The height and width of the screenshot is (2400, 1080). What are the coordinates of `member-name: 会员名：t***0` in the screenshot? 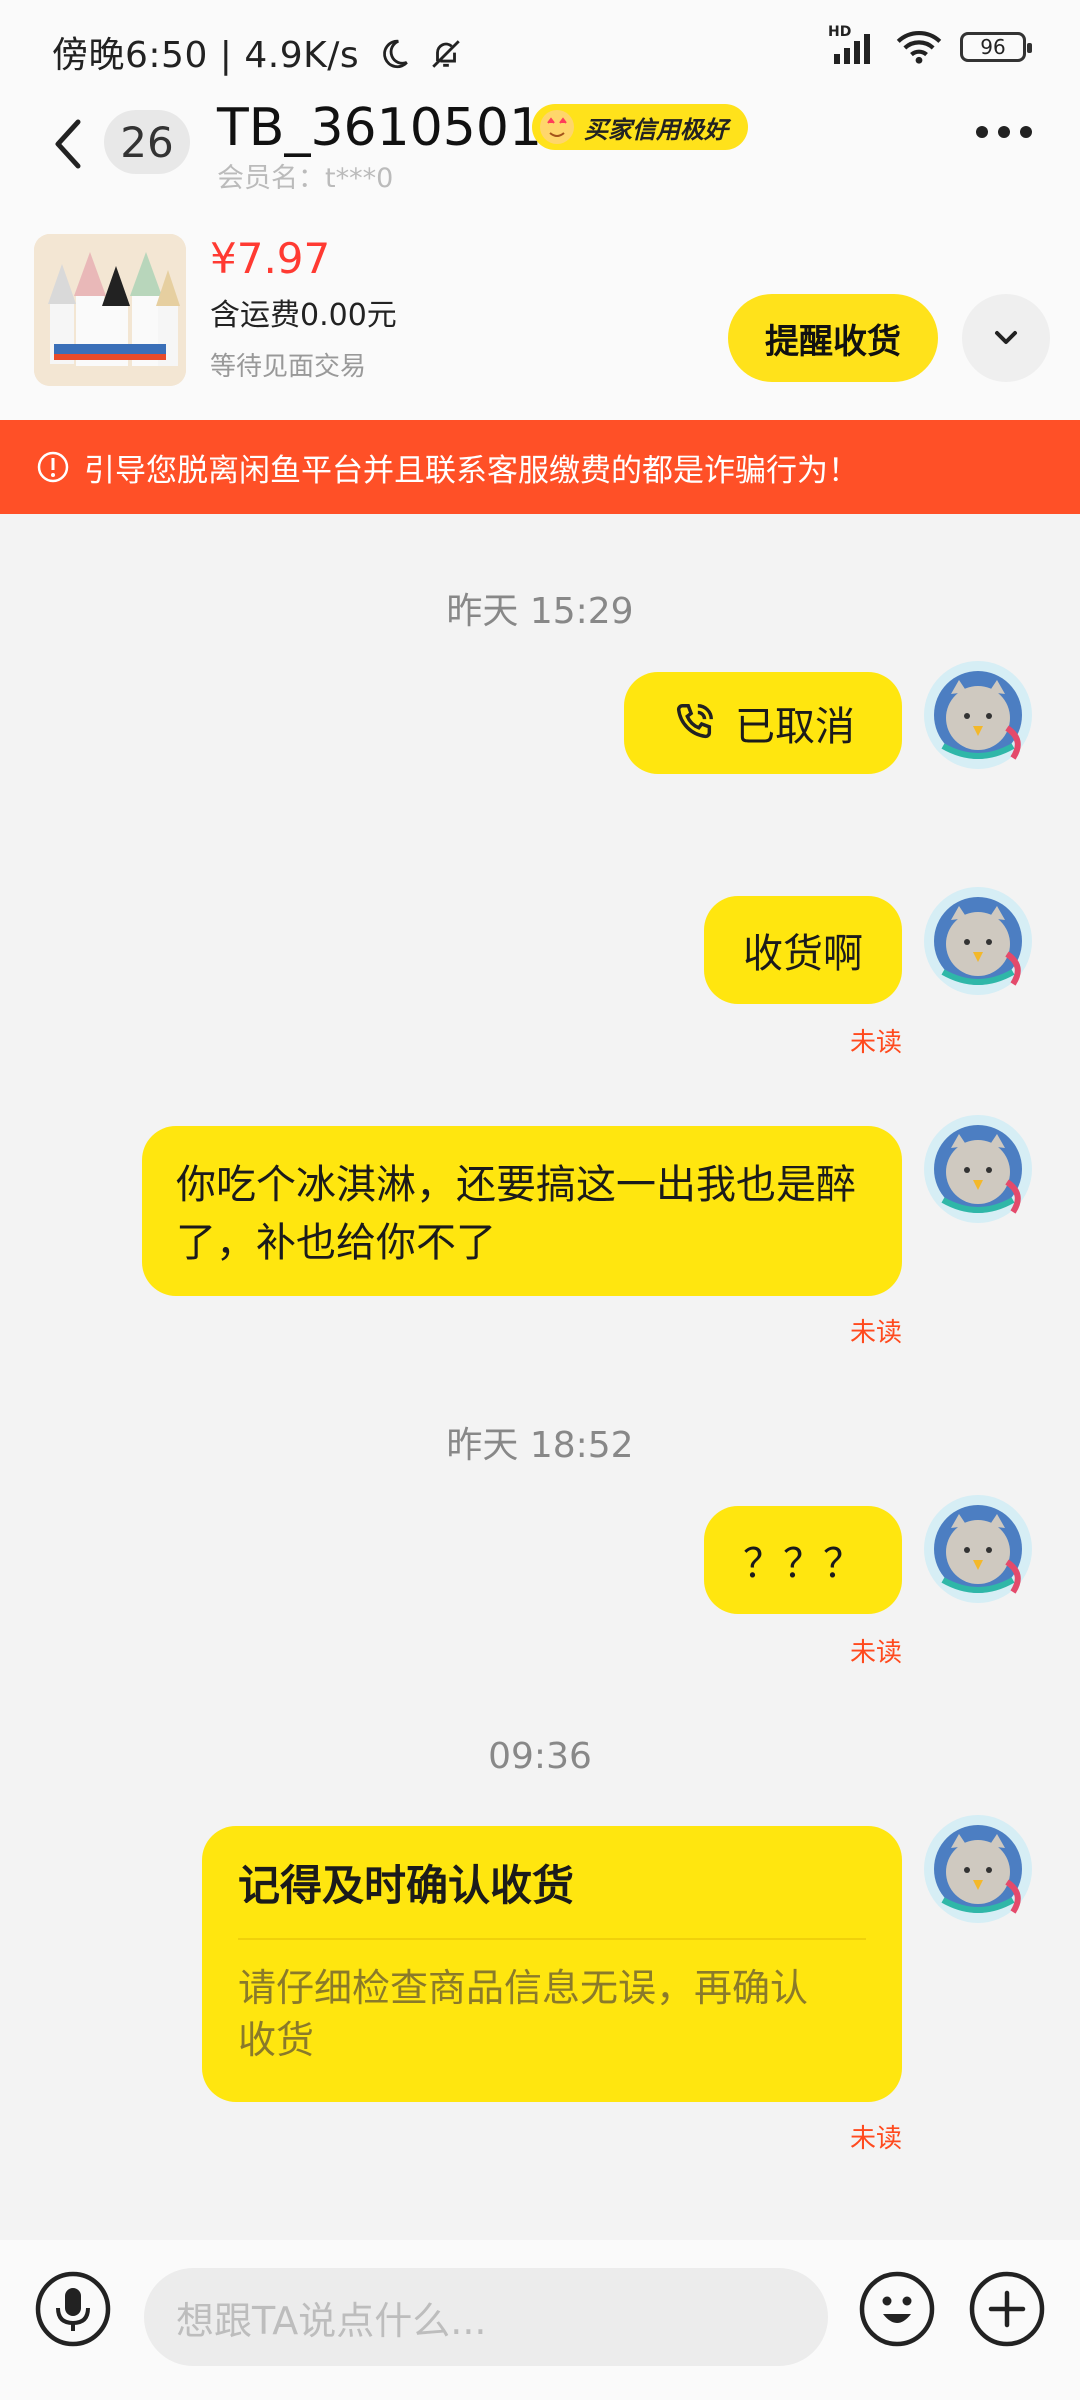 It's located at (305, 178).